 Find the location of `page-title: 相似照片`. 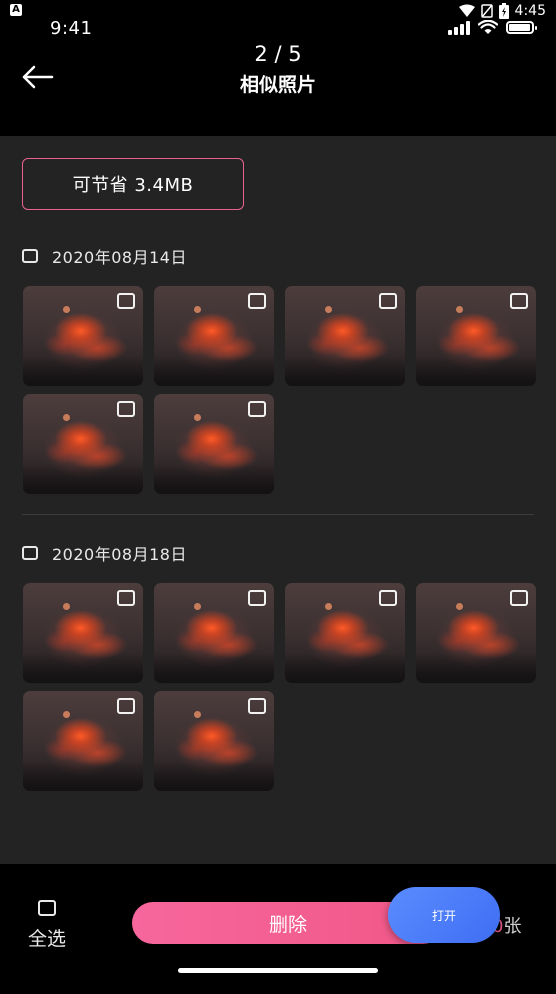

page-title: 相似照片 is located at coordinates (277, 85).